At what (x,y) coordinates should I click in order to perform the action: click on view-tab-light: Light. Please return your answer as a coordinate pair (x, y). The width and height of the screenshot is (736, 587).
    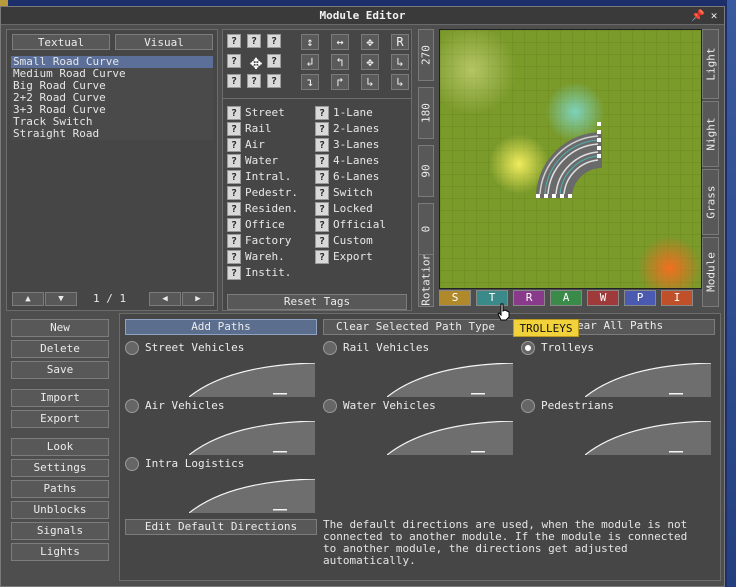
    Looking at the image, I should click on (710, 64).